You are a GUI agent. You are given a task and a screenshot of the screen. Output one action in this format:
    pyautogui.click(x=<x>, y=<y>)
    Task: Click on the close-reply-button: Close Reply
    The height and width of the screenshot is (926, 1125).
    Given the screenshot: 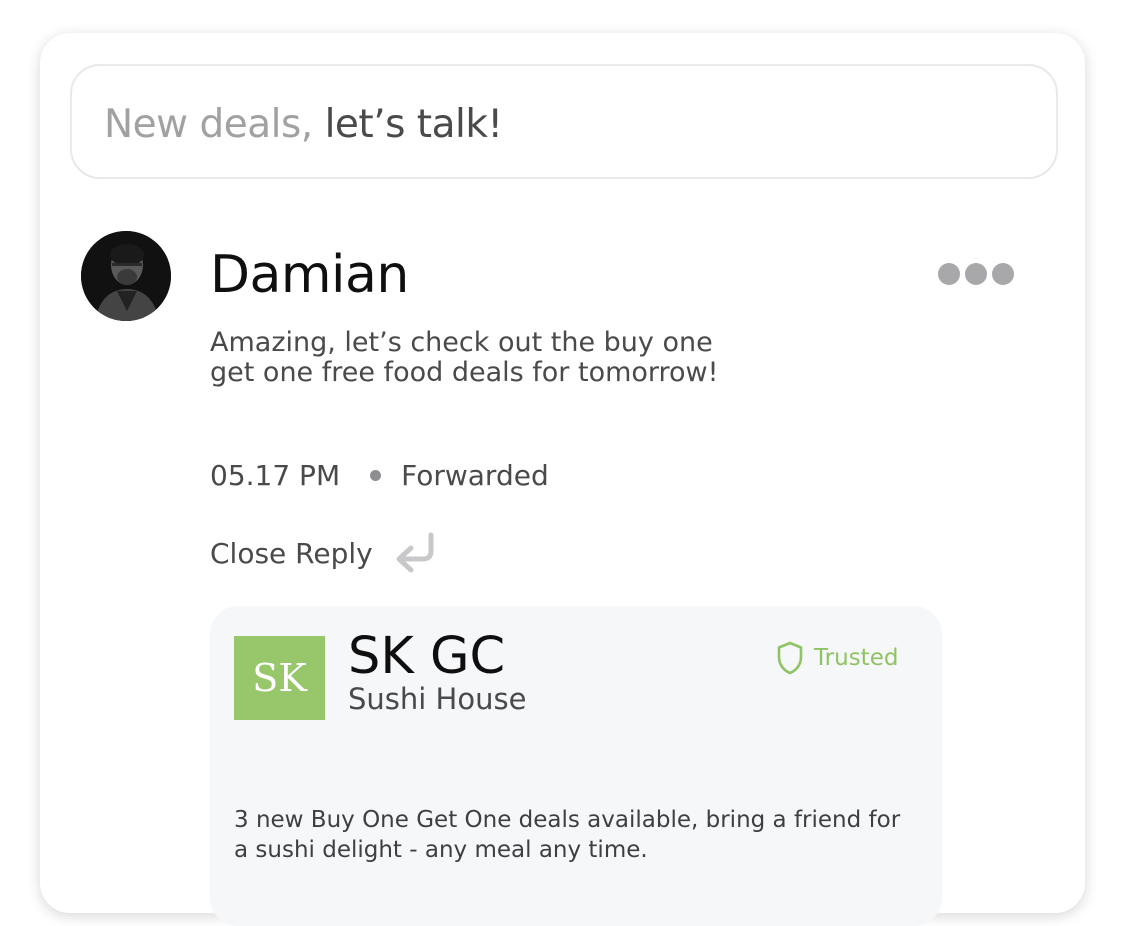 What is the action you would take?
    pyautogui.click(x=326, y=553)
    